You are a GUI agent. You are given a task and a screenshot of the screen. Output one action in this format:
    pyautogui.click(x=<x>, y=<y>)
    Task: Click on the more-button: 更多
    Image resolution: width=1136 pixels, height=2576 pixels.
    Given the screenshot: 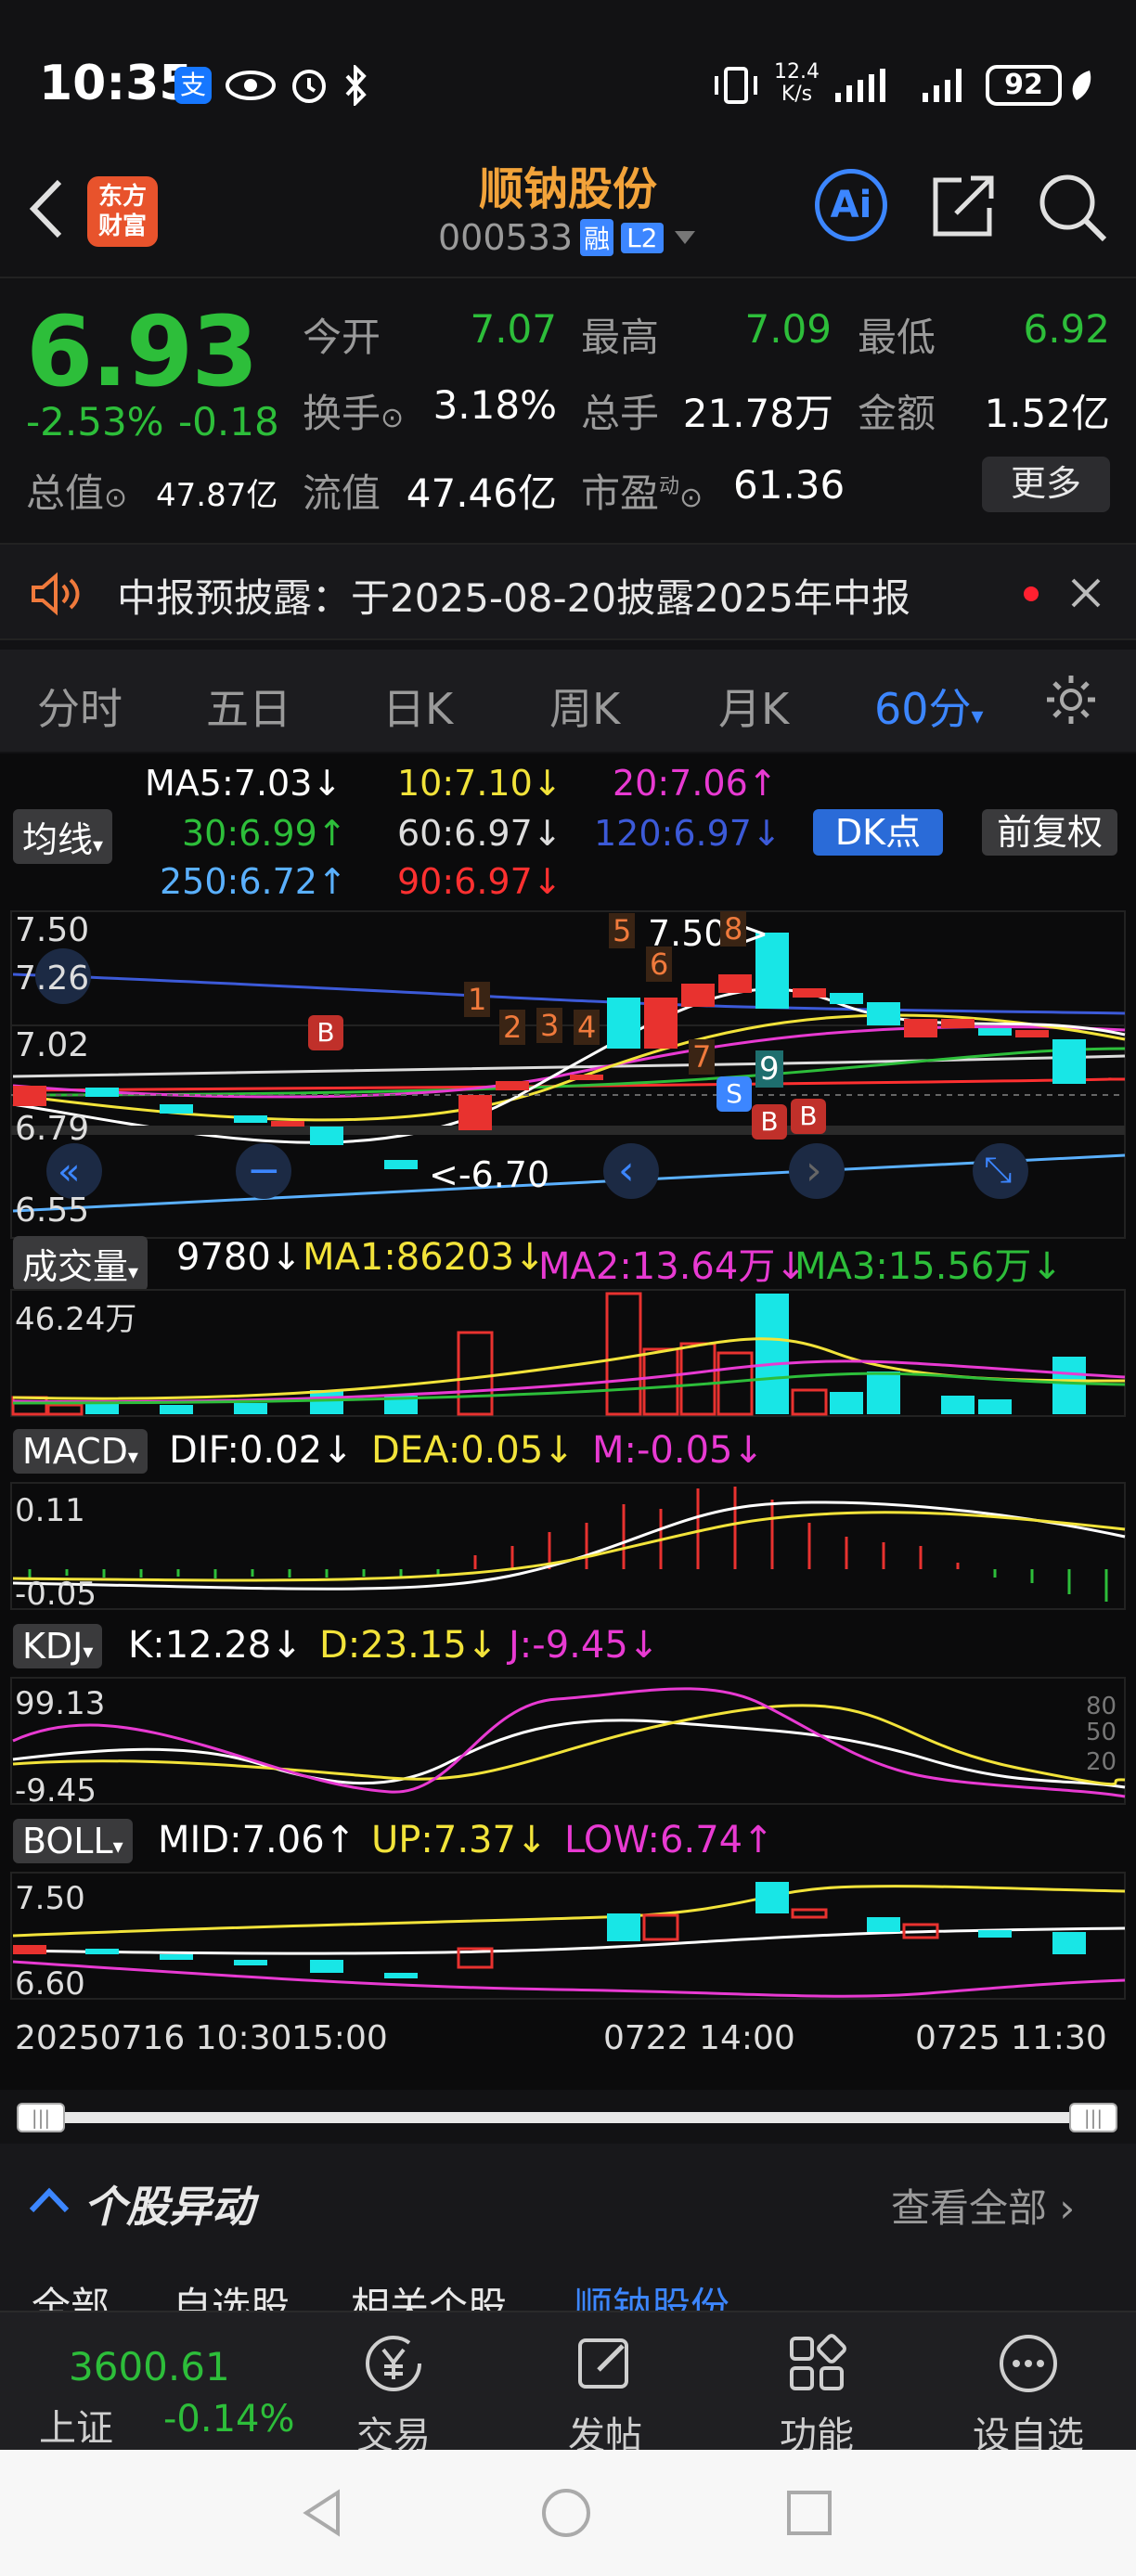 What is the action you would take?
    pyautogui.click(x=1046, y=485)
    